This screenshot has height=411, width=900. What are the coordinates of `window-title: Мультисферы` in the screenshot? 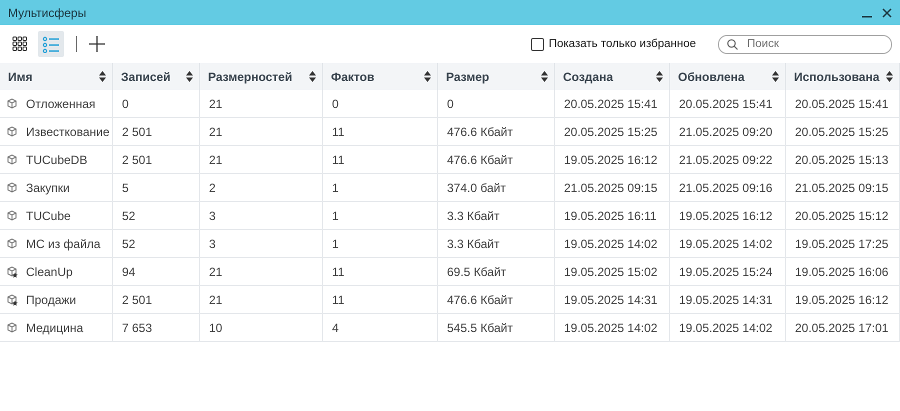 It's located at (48, 13).